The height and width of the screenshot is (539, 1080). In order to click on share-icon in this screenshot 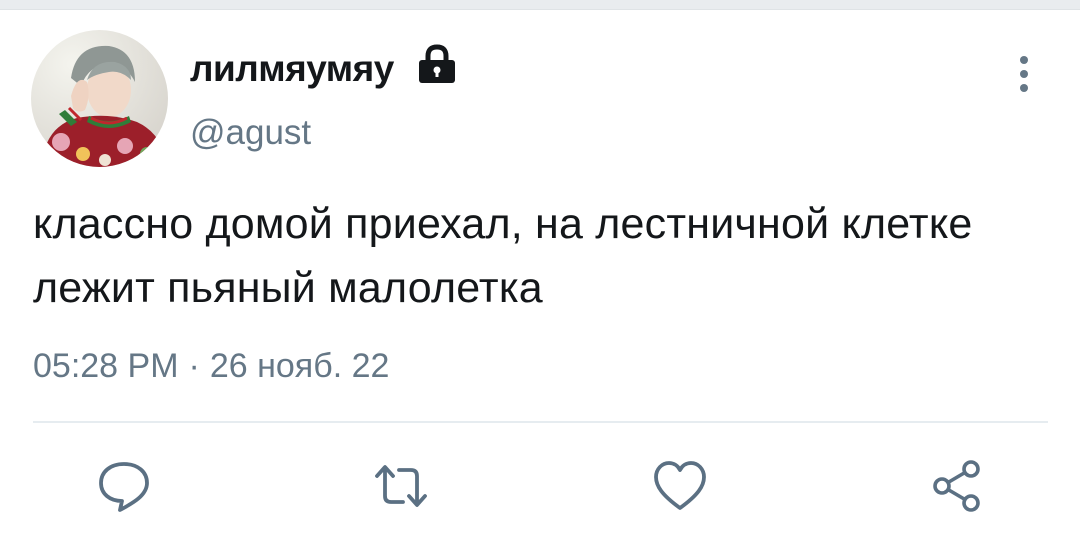, I will do `click(956, 486)`.